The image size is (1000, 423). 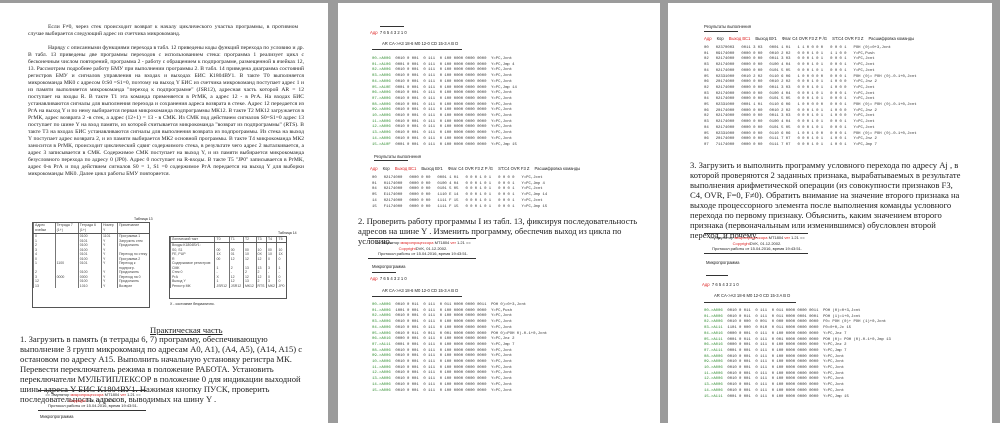 I want to click on table-header-cell: Адрес ячейки, so click(x=44, y=228).